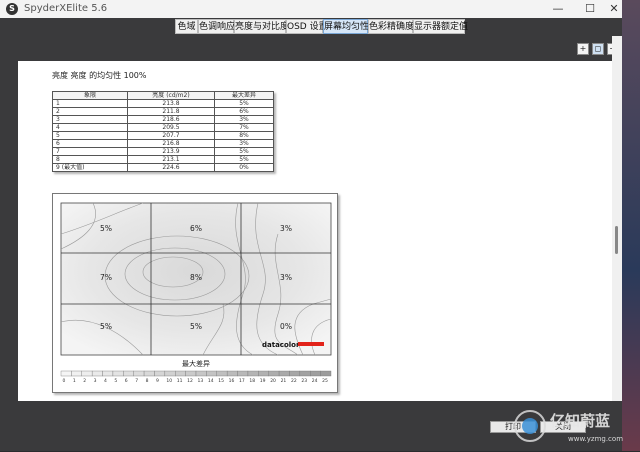 This screenshot has width=640, height=452. I want to click on legend-tick-label: 25, so click(325, 381).